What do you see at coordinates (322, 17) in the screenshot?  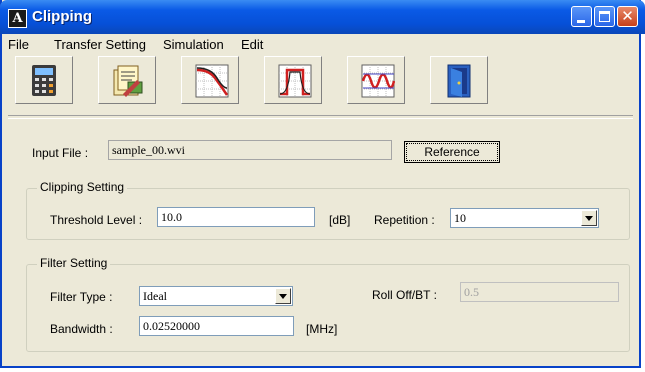 I see `title-bar: A Clipping ✕` at bounding box center [322, 17].